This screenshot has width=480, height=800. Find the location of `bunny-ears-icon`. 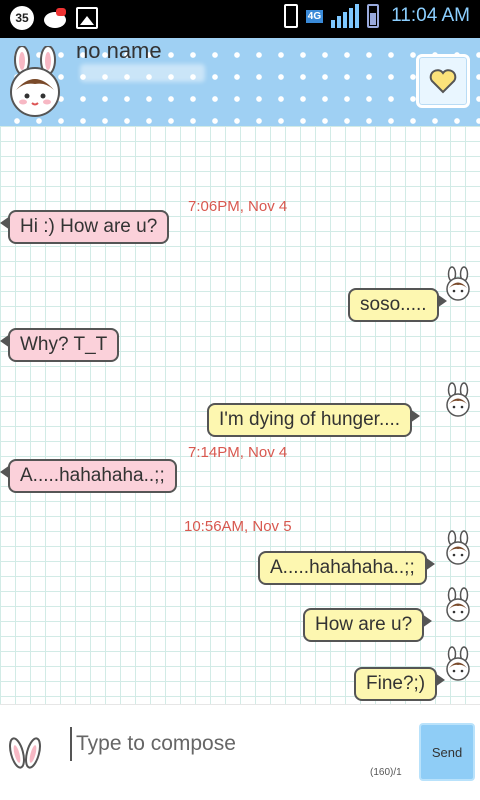

bunny-ears-icon is located at coordinates (25, 753).